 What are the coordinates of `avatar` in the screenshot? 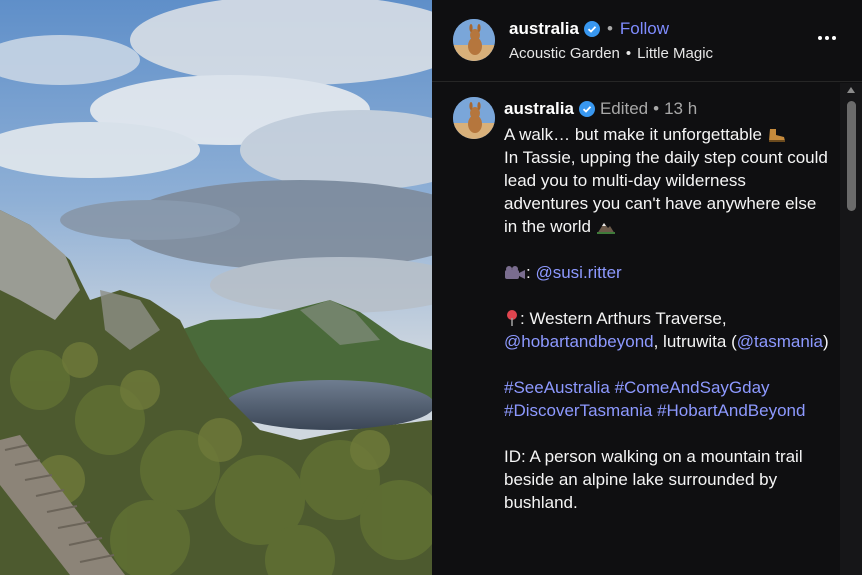 It's located at (474, 40).